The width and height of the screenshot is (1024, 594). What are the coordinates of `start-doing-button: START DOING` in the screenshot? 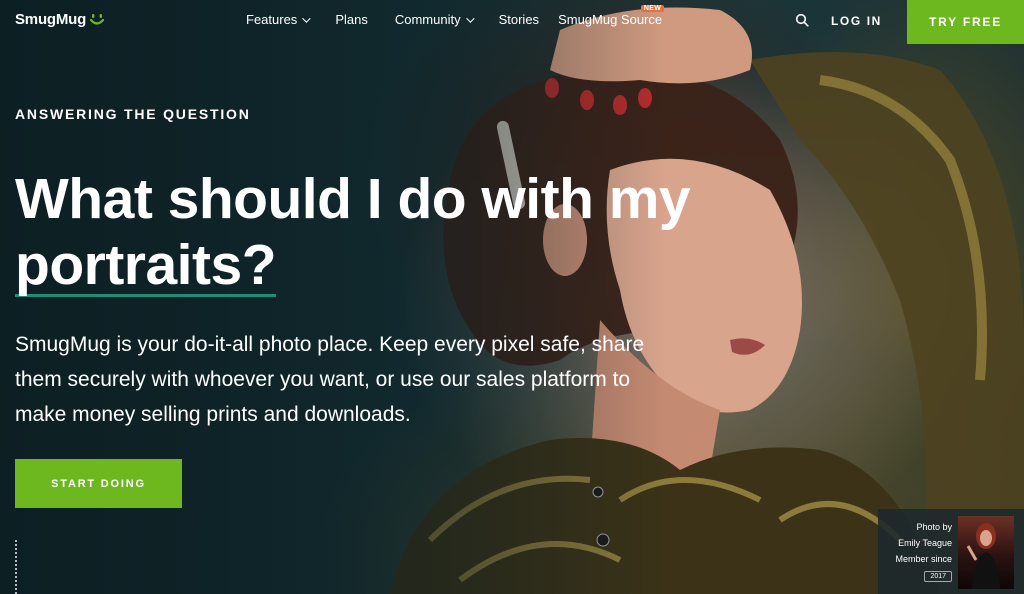 It's located at (98, 483).